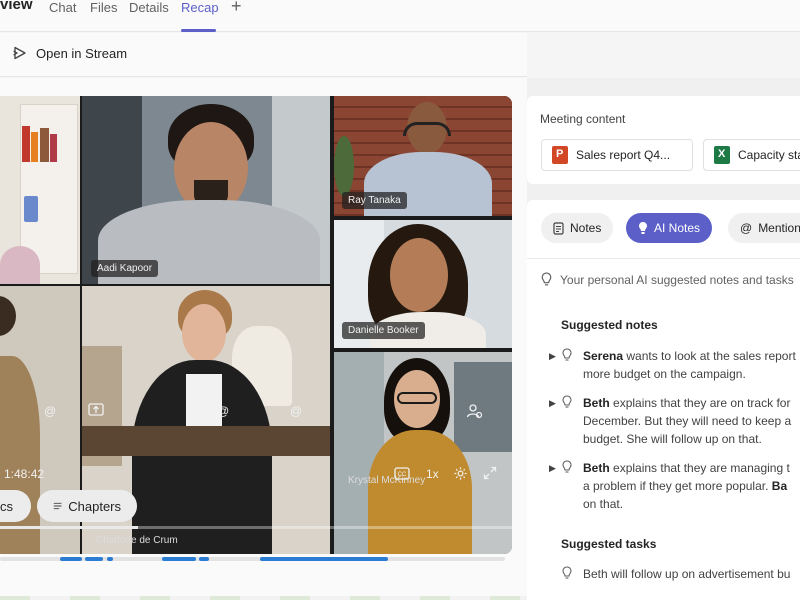  I want to click on video-tile-krystal: Krystal McKinney, so click(423, 453).